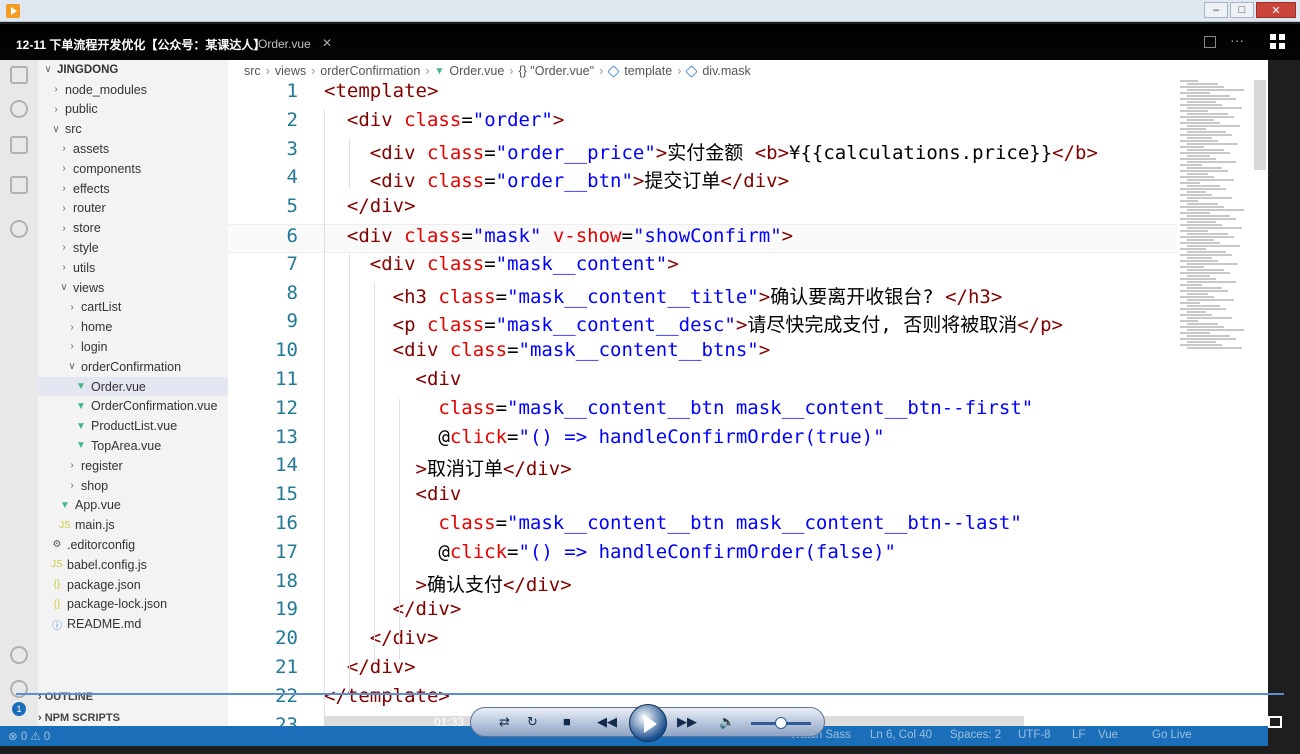 The width and height of the screenshot is (1300, 754). I want to click on code-line: 18 >确认支付</div>, so click(703, 584).